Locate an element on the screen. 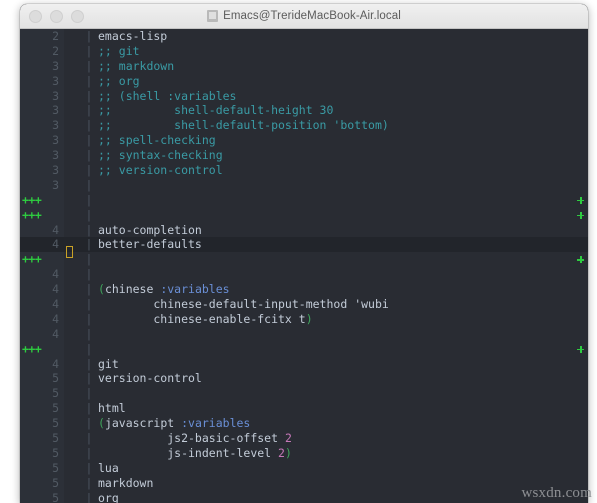  code-line: 4 | chinese-enable-fcitx t) is located at coordinates (304, 319).